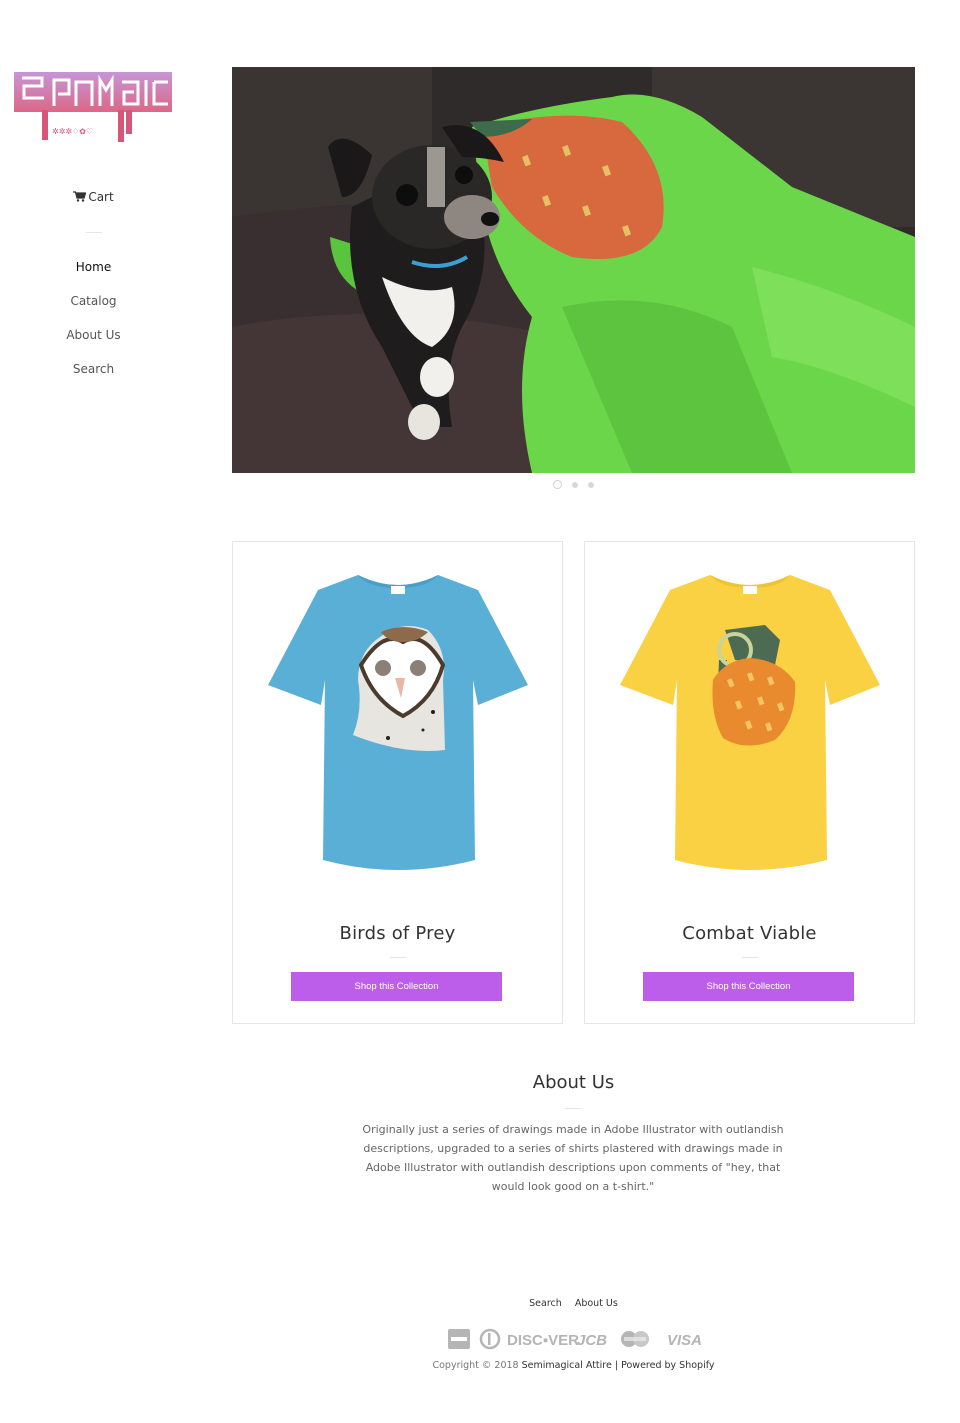 This screenshot has height=1423, width=960. What do you see at coordinates (596, 1303) in the screenshot?
I see `footer-link-about-us: About Us` at bounding box center [596, 1303].